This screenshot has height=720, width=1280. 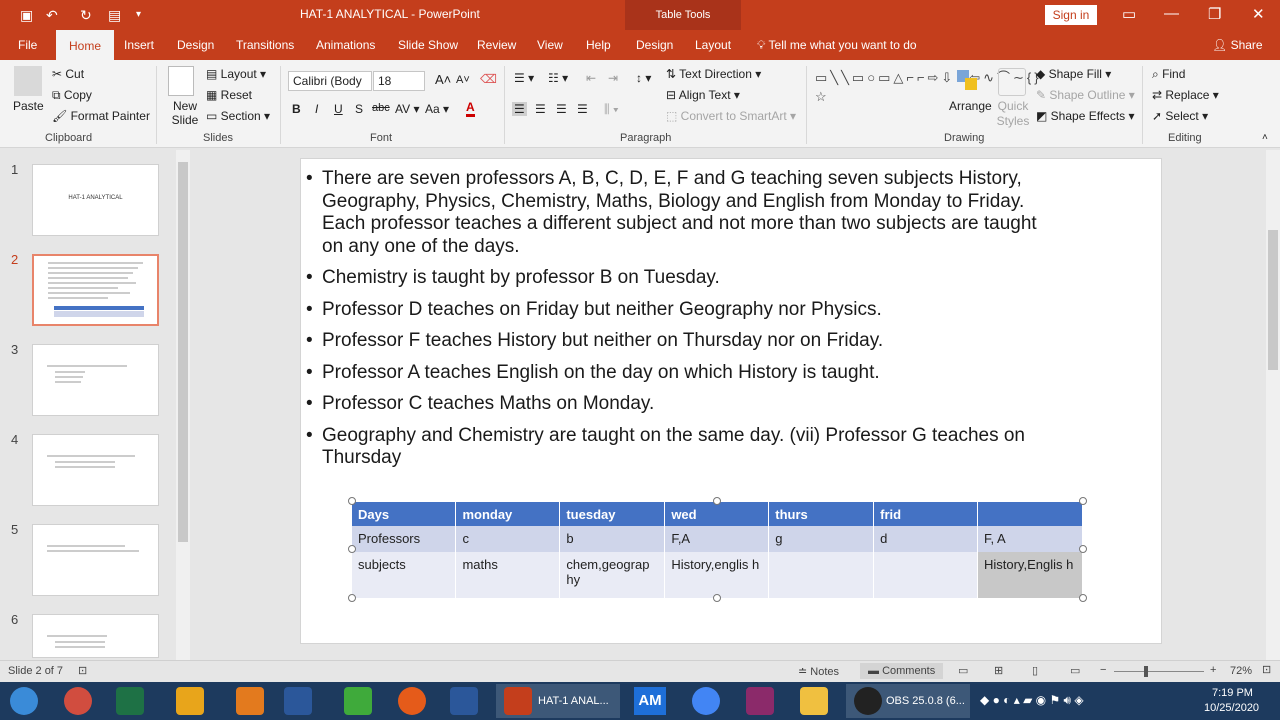 I want to click on table-cell: b, so click(x=612, y=539).